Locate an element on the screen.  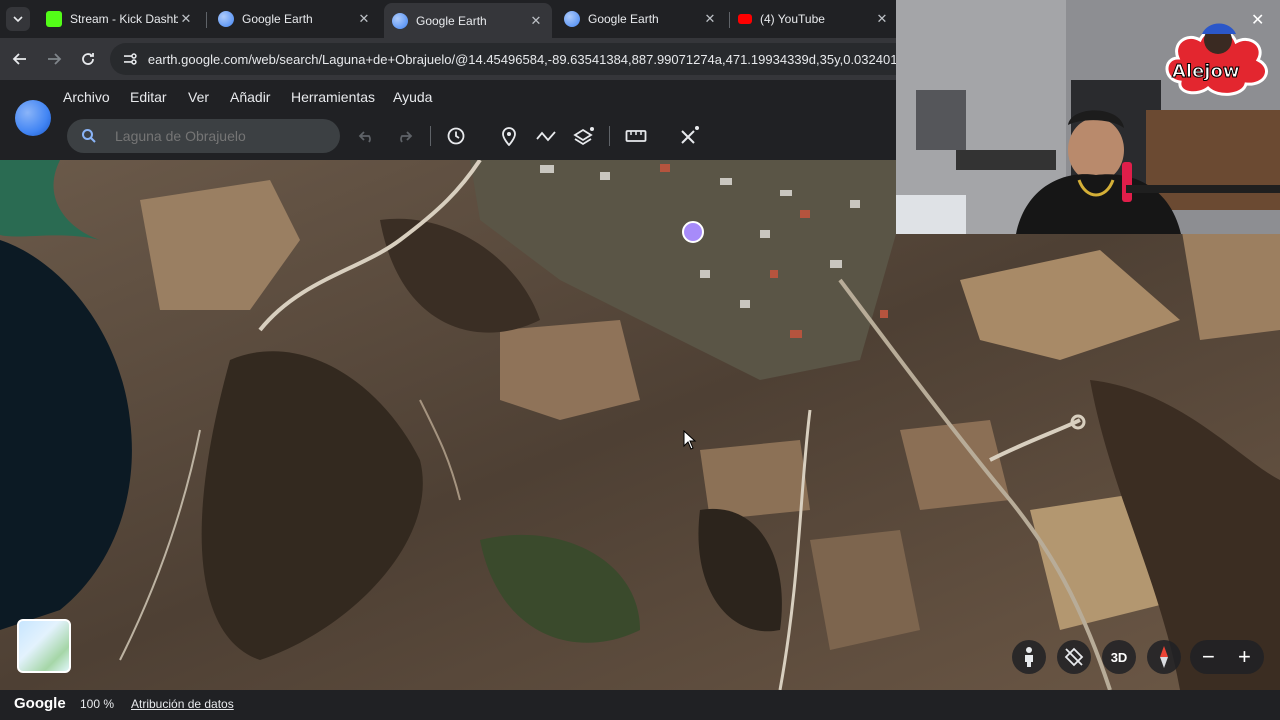
search-input is located at coordinates (215, 136).